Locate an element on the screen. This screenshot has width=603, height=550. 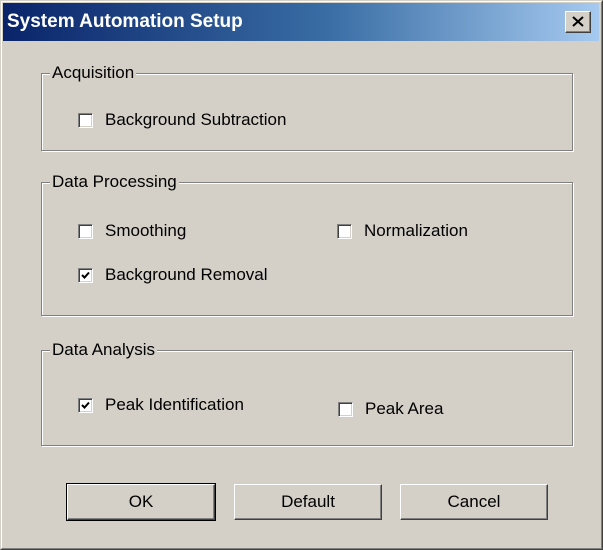
normalization-checkbox: Normalization is located at coordinates (402, 231).